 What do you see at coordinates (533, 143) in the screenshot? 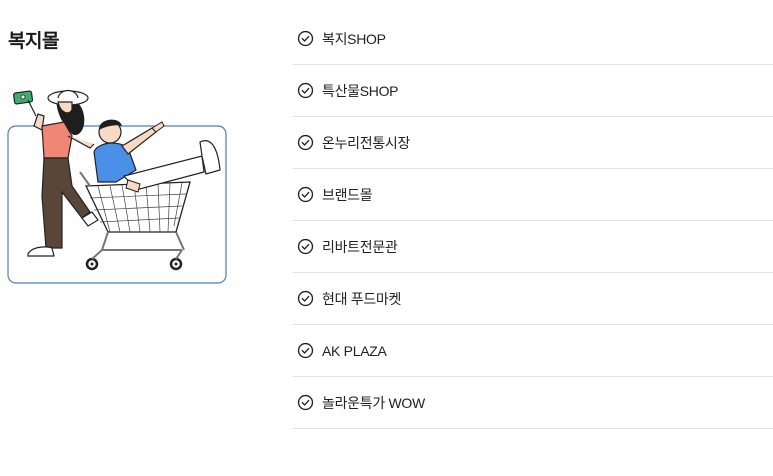
I see `menu-item-onnuri-market: 온누리전통시장` at bounding box center [533, 143].